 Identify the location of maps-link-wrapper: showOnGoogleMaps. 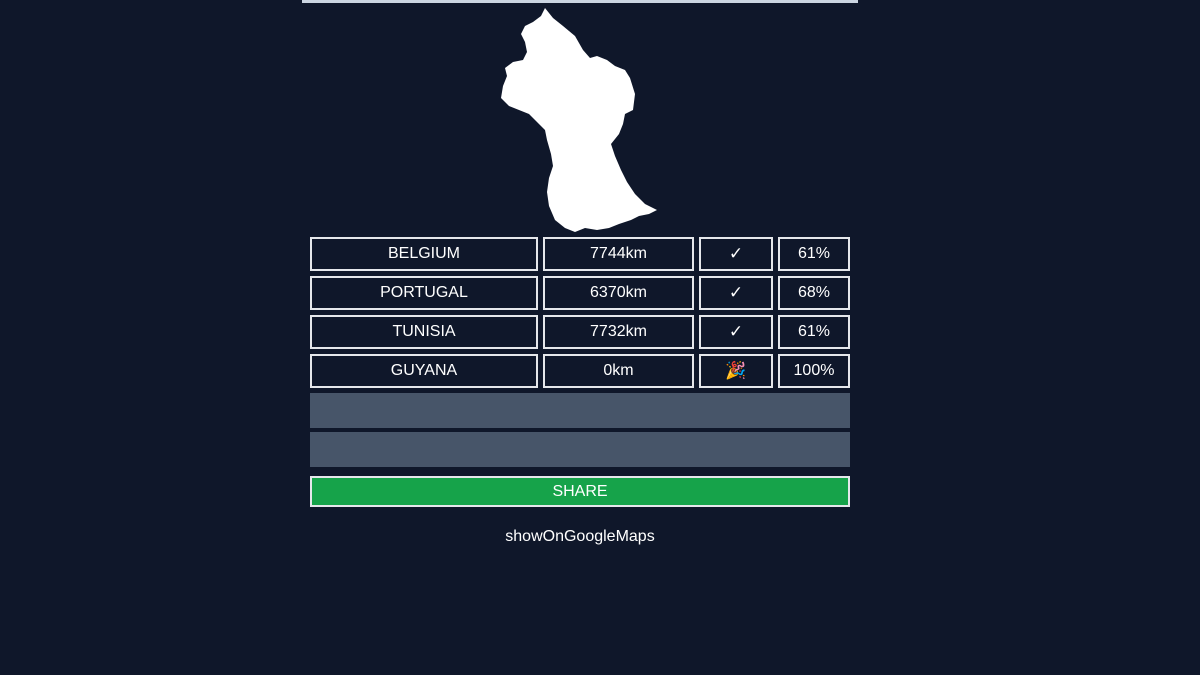
(580, 537).